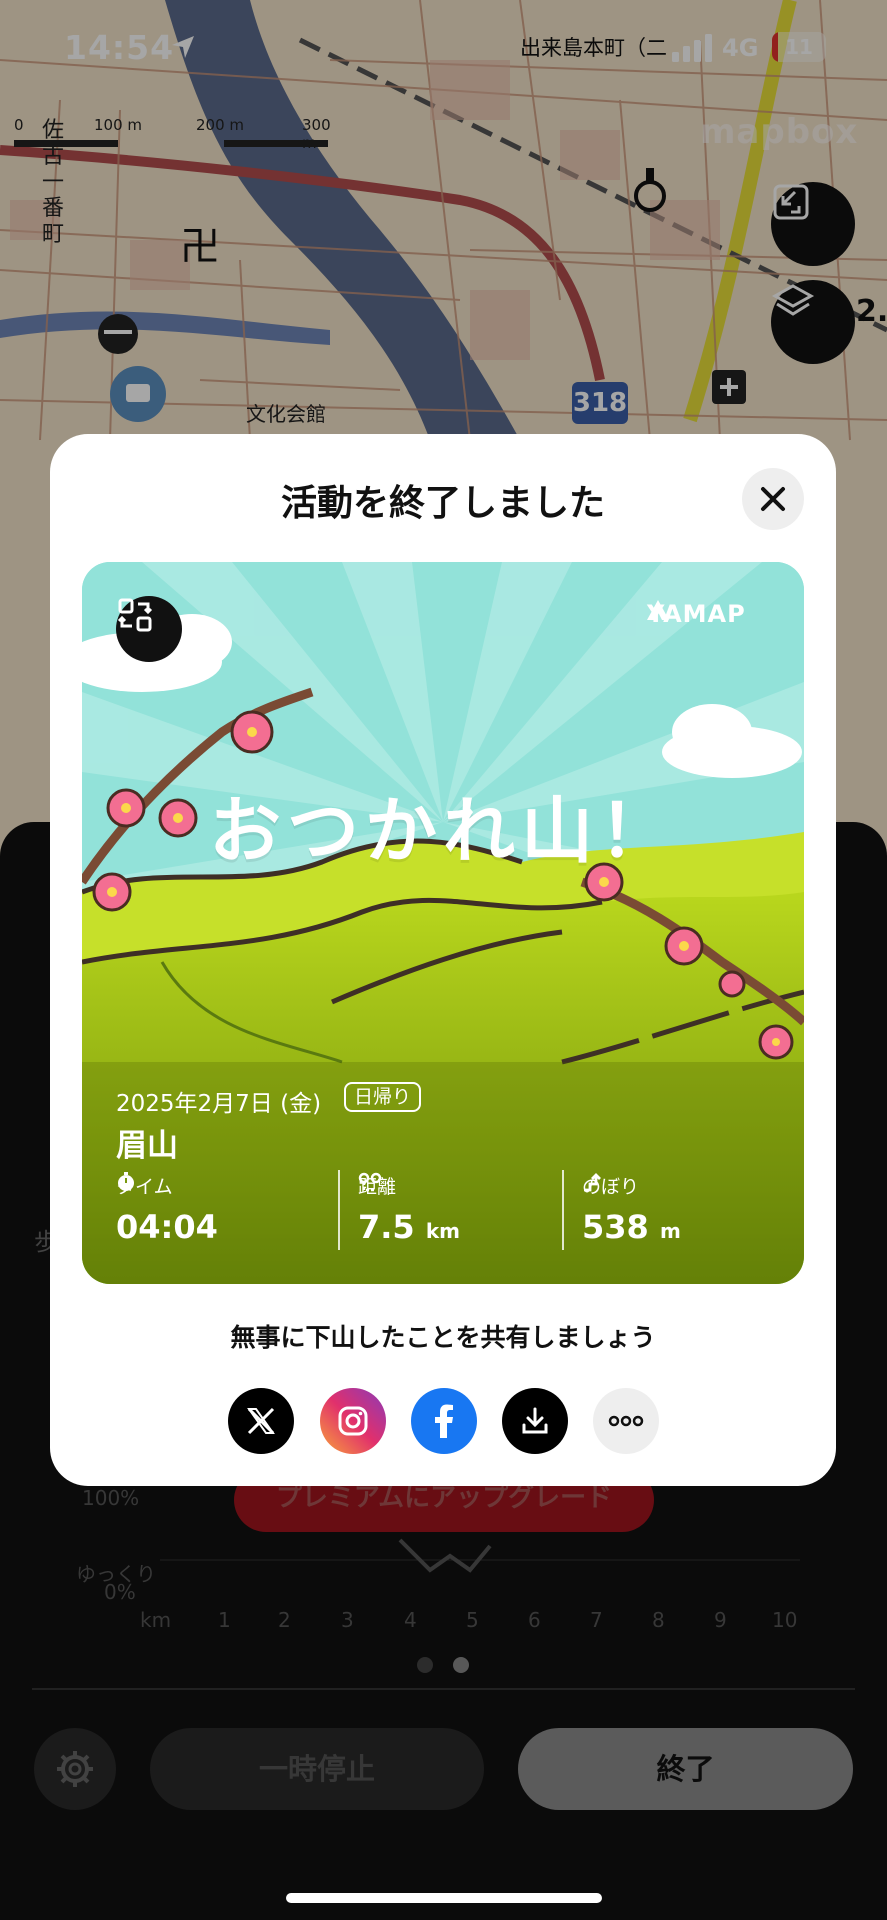  I want to click on x-share-button, so click(261, 1421).